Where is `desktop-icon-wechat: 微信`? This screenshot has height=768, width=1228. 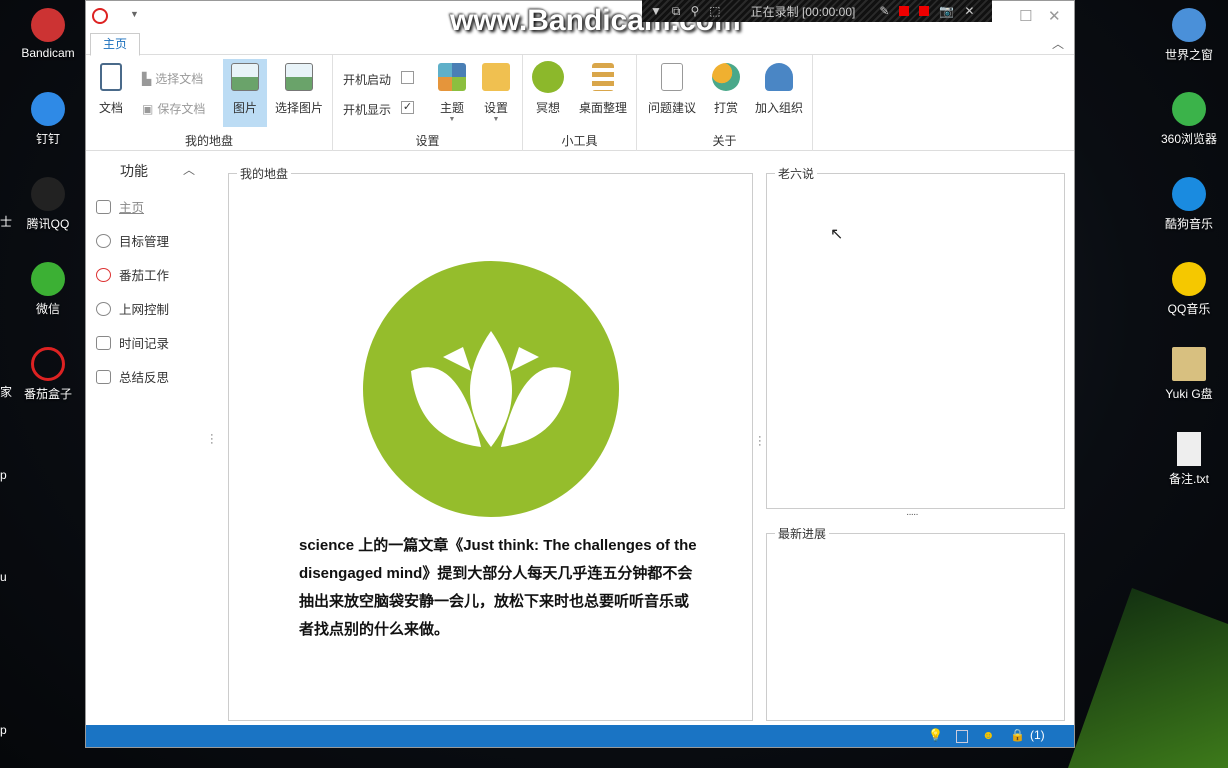
desktop-icon-wechat: 微信 is located at coordinates (48, 289).